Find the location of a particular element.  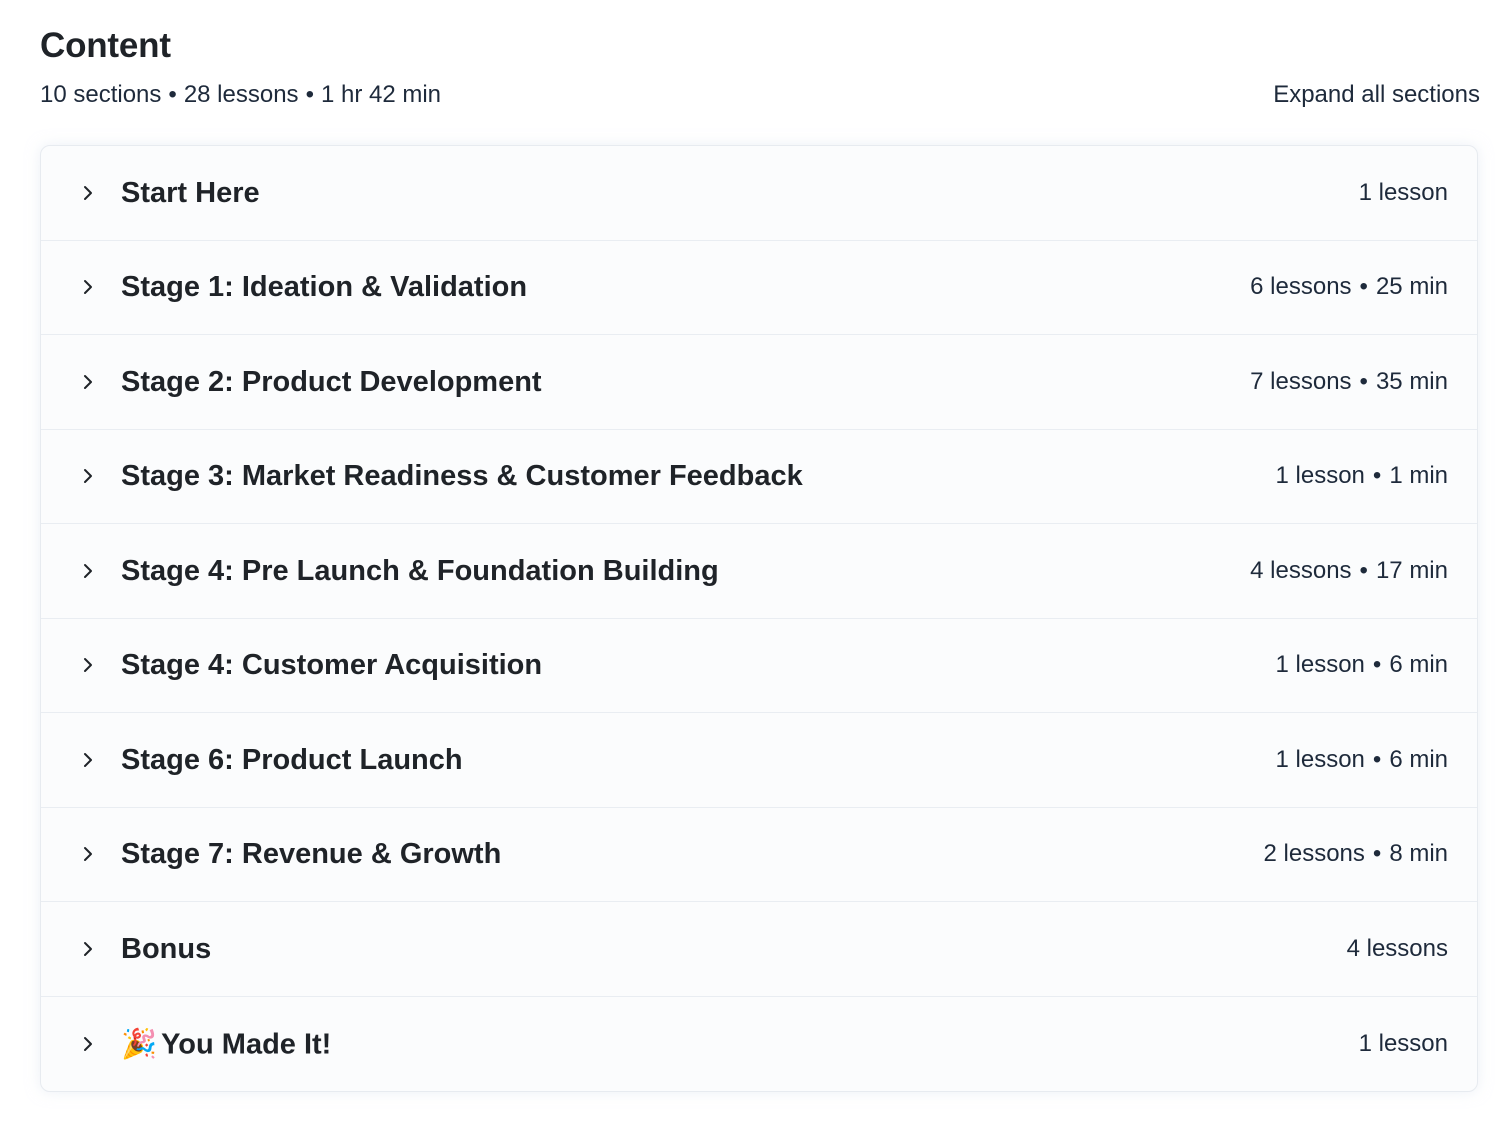

section-title: Stage 1: Ideation & Validation is located at coordinates (324, 287).